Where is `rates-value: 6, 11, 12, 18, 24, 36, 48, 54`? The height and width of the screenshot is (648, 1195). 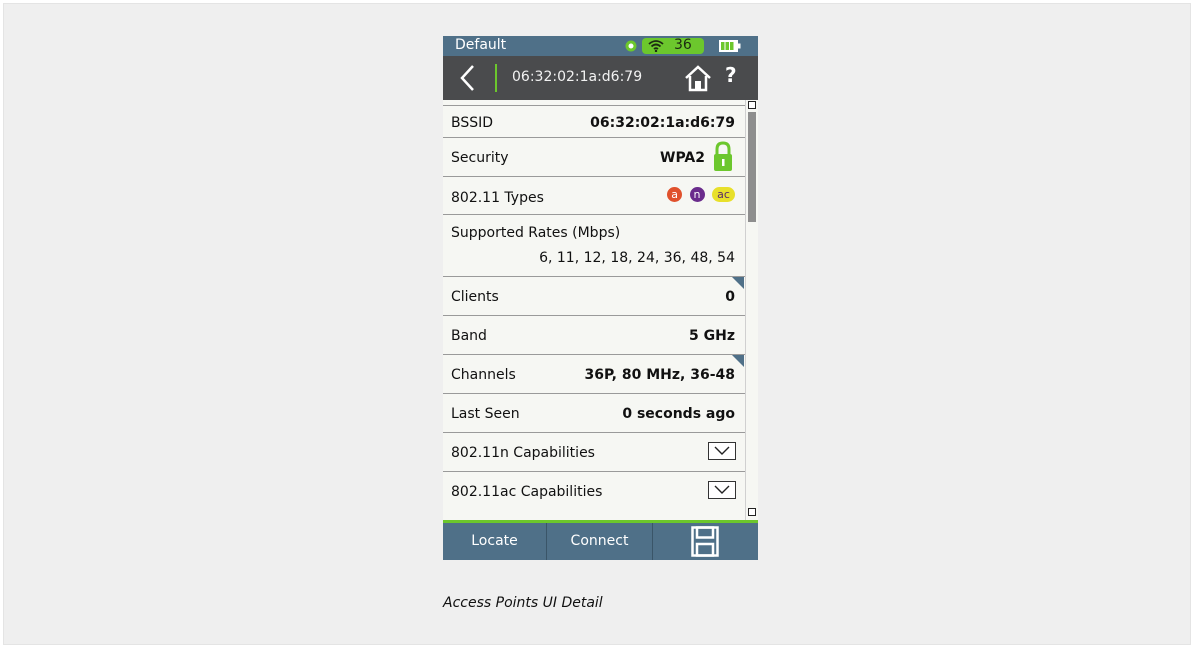 rates-value: 6, 11, 12, 18, 24, 36, 48, 54 is located at coordinates (637, 258).